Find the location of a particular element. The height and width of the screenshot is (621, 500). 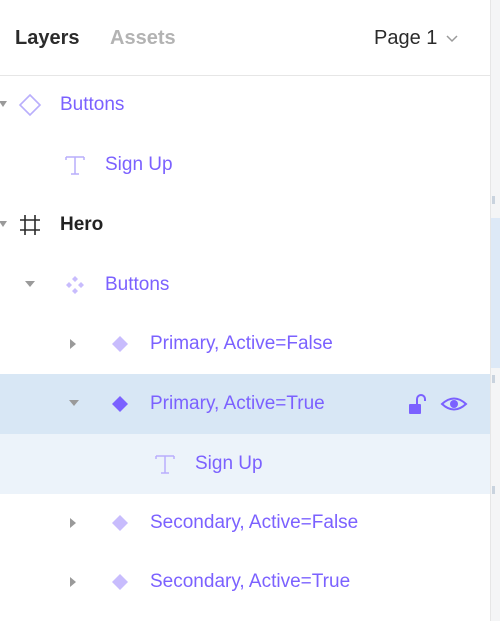

layer-row-sign-up-text-child: Sign Up is located at coordinates (245, 464).